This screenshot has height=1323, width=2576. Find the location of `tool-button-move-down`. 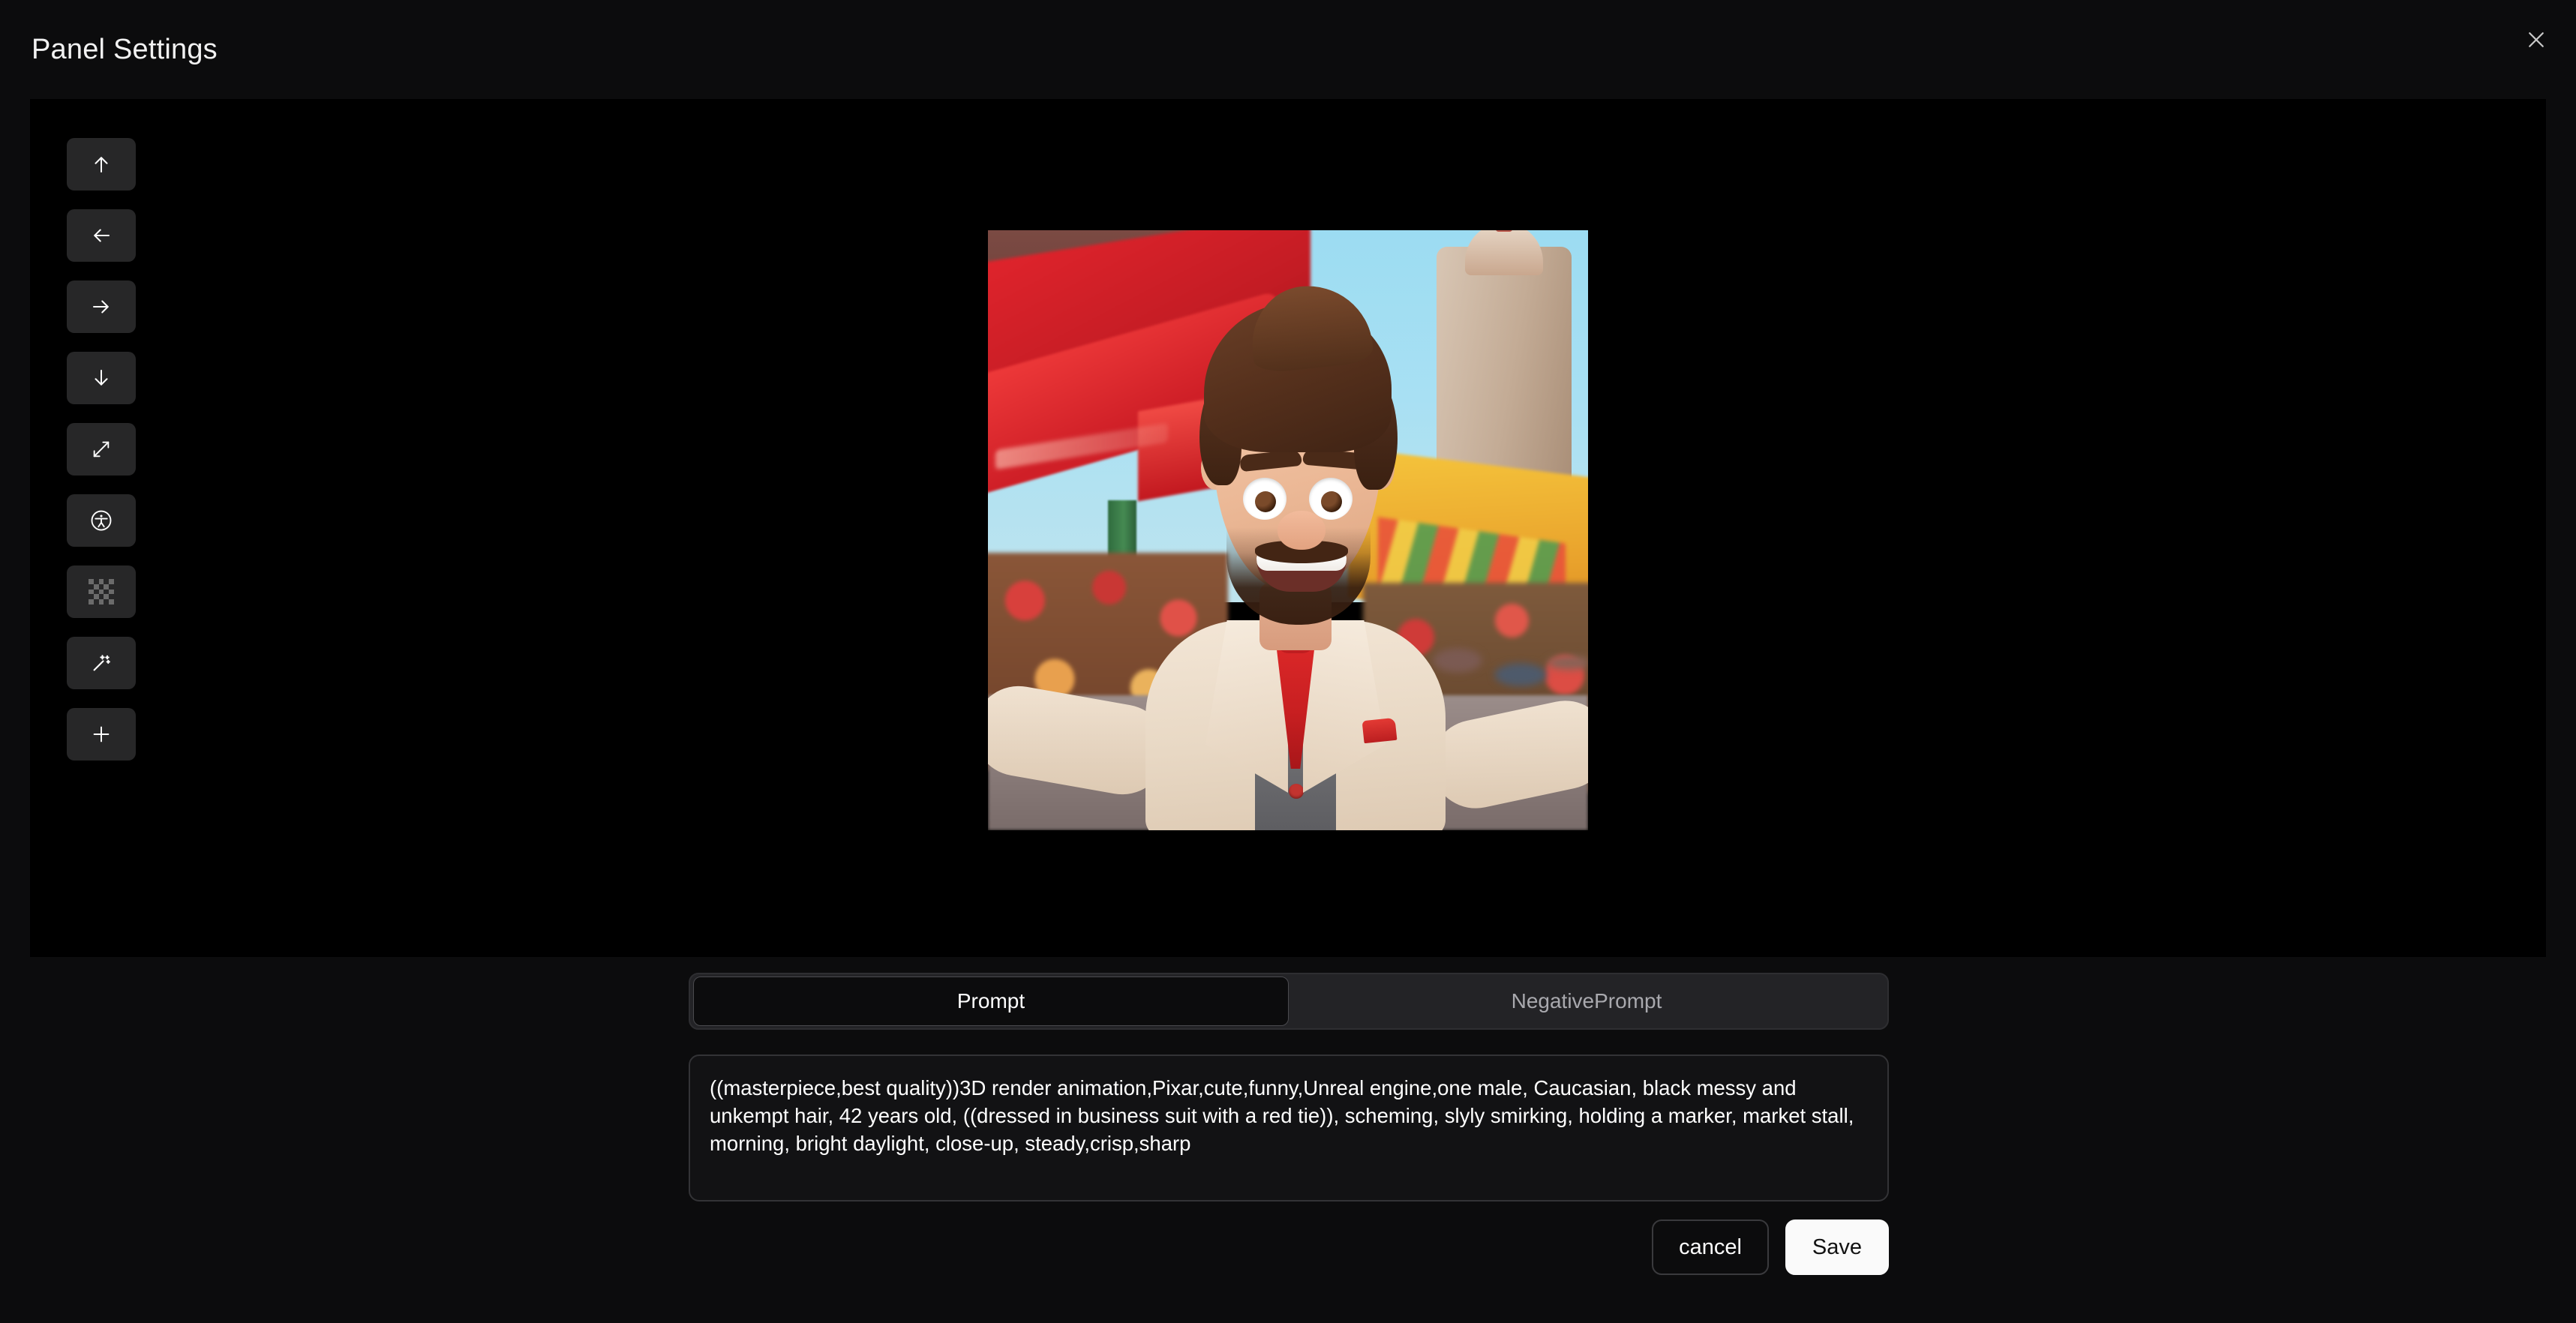

tool-button-move-down is located at coordinates (101, 378).